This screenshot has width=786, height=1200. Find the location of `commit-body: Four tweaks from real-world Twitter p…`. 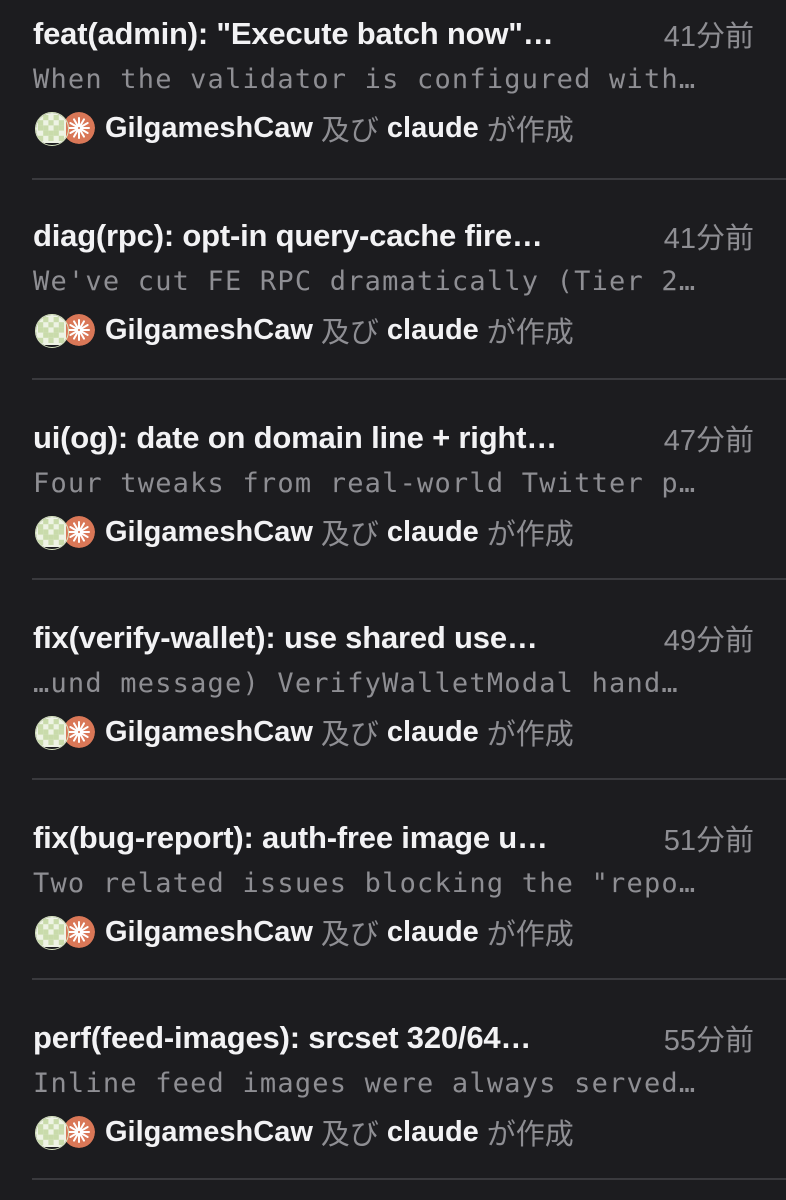

commit-body: Four tweaks from real-world Twitter p… is located at coordinates (365, 483).